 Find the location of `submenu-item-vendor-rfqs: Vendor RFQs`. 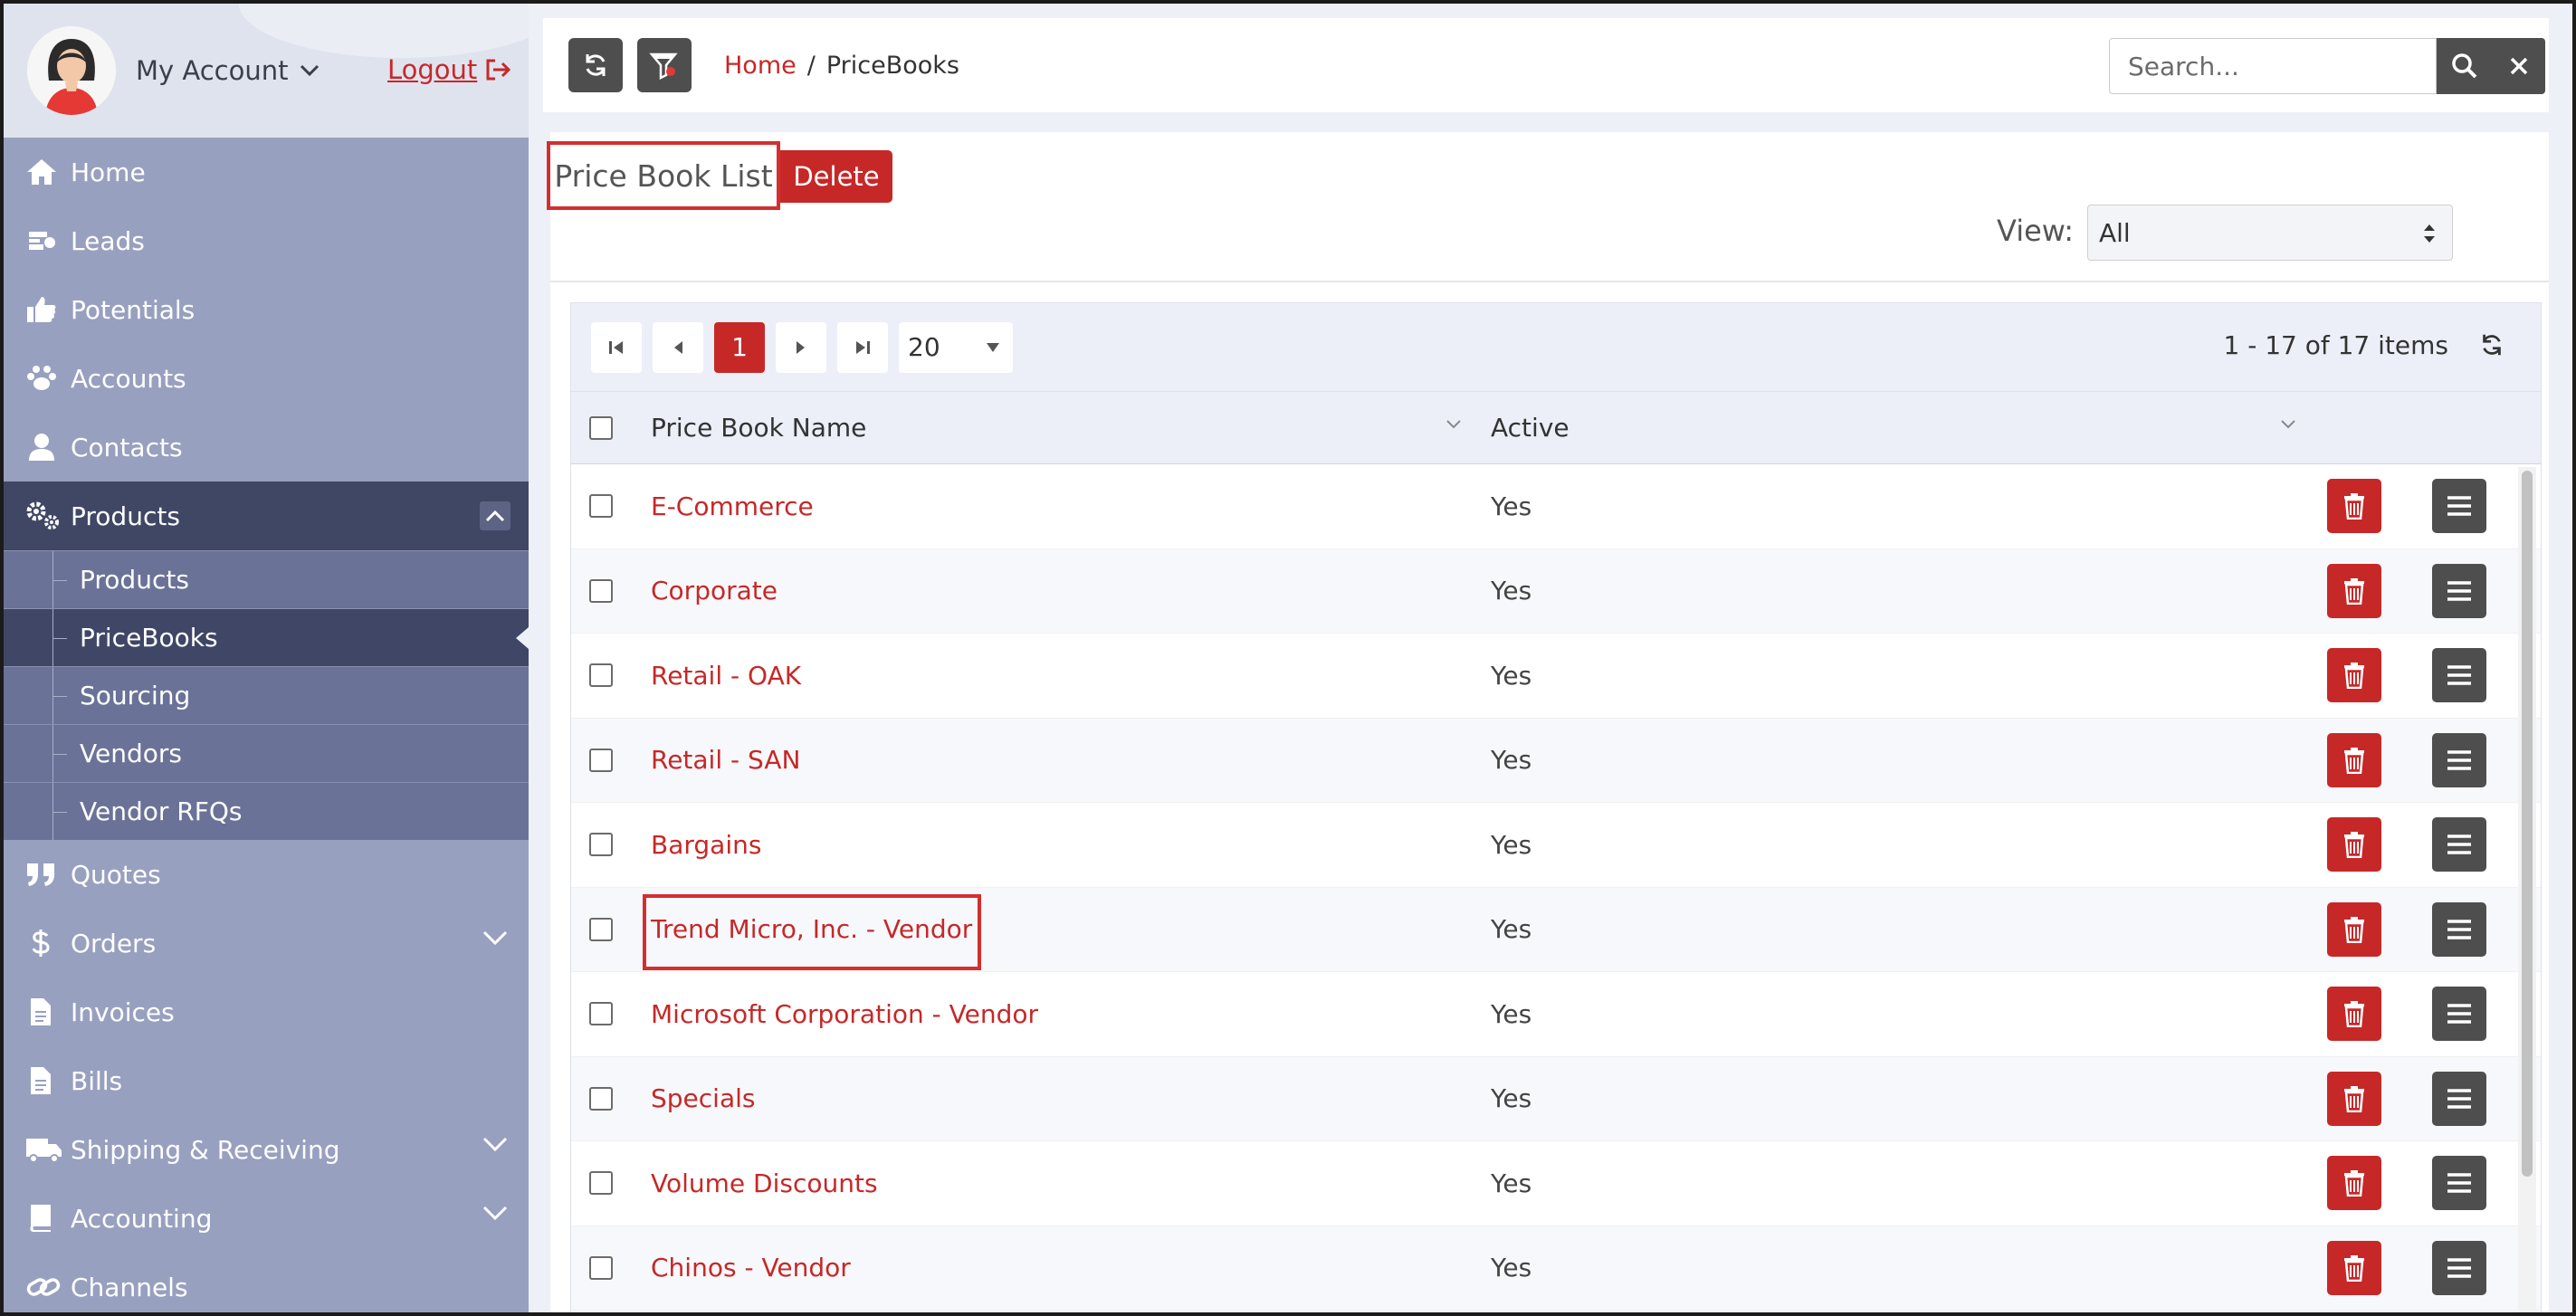

submenu-item-vendor-rfqs: Vendor RFQs is located at coordinates (266, 811).